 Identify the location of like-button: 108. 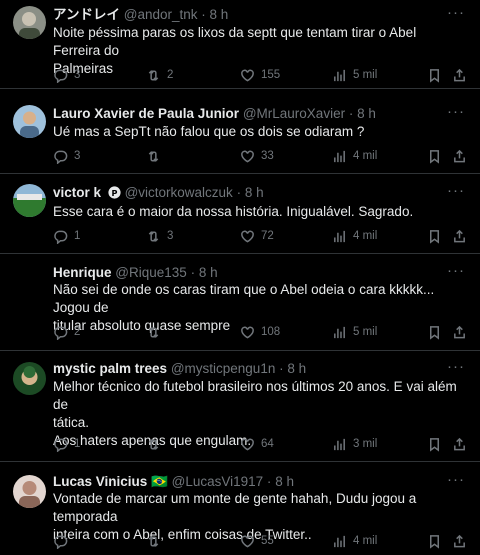
(260, 332).